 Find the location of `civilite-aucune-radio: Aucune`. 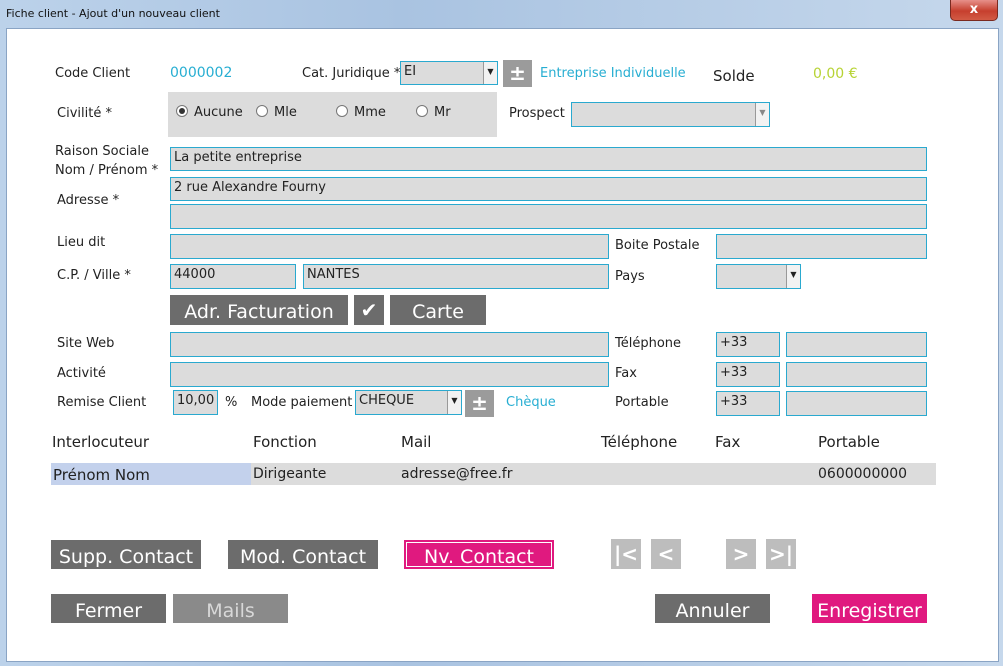

civilite-aucune-radio: Aucune is located at coordinates (209, 112).